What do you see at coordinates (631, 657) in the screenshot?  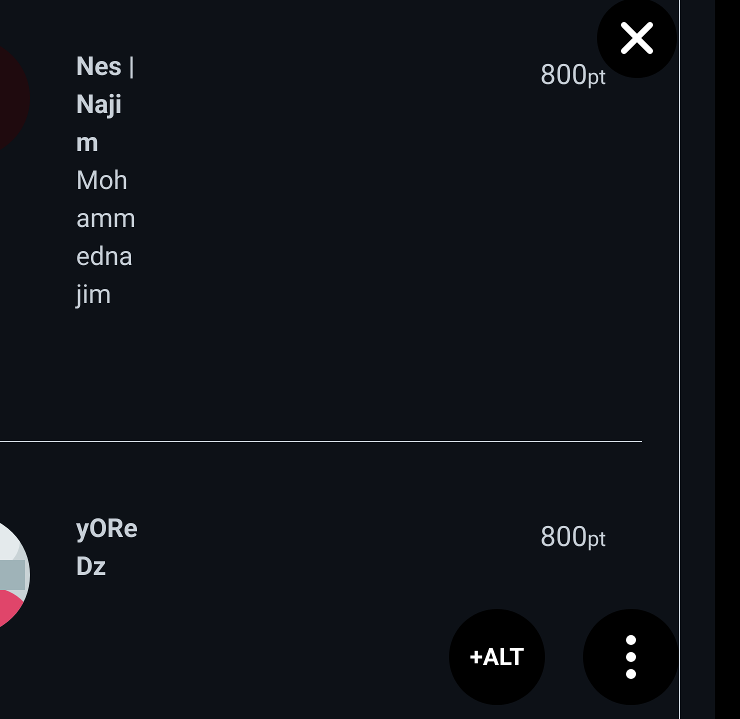 I see `more-icon` at bounding box center [631, 657].